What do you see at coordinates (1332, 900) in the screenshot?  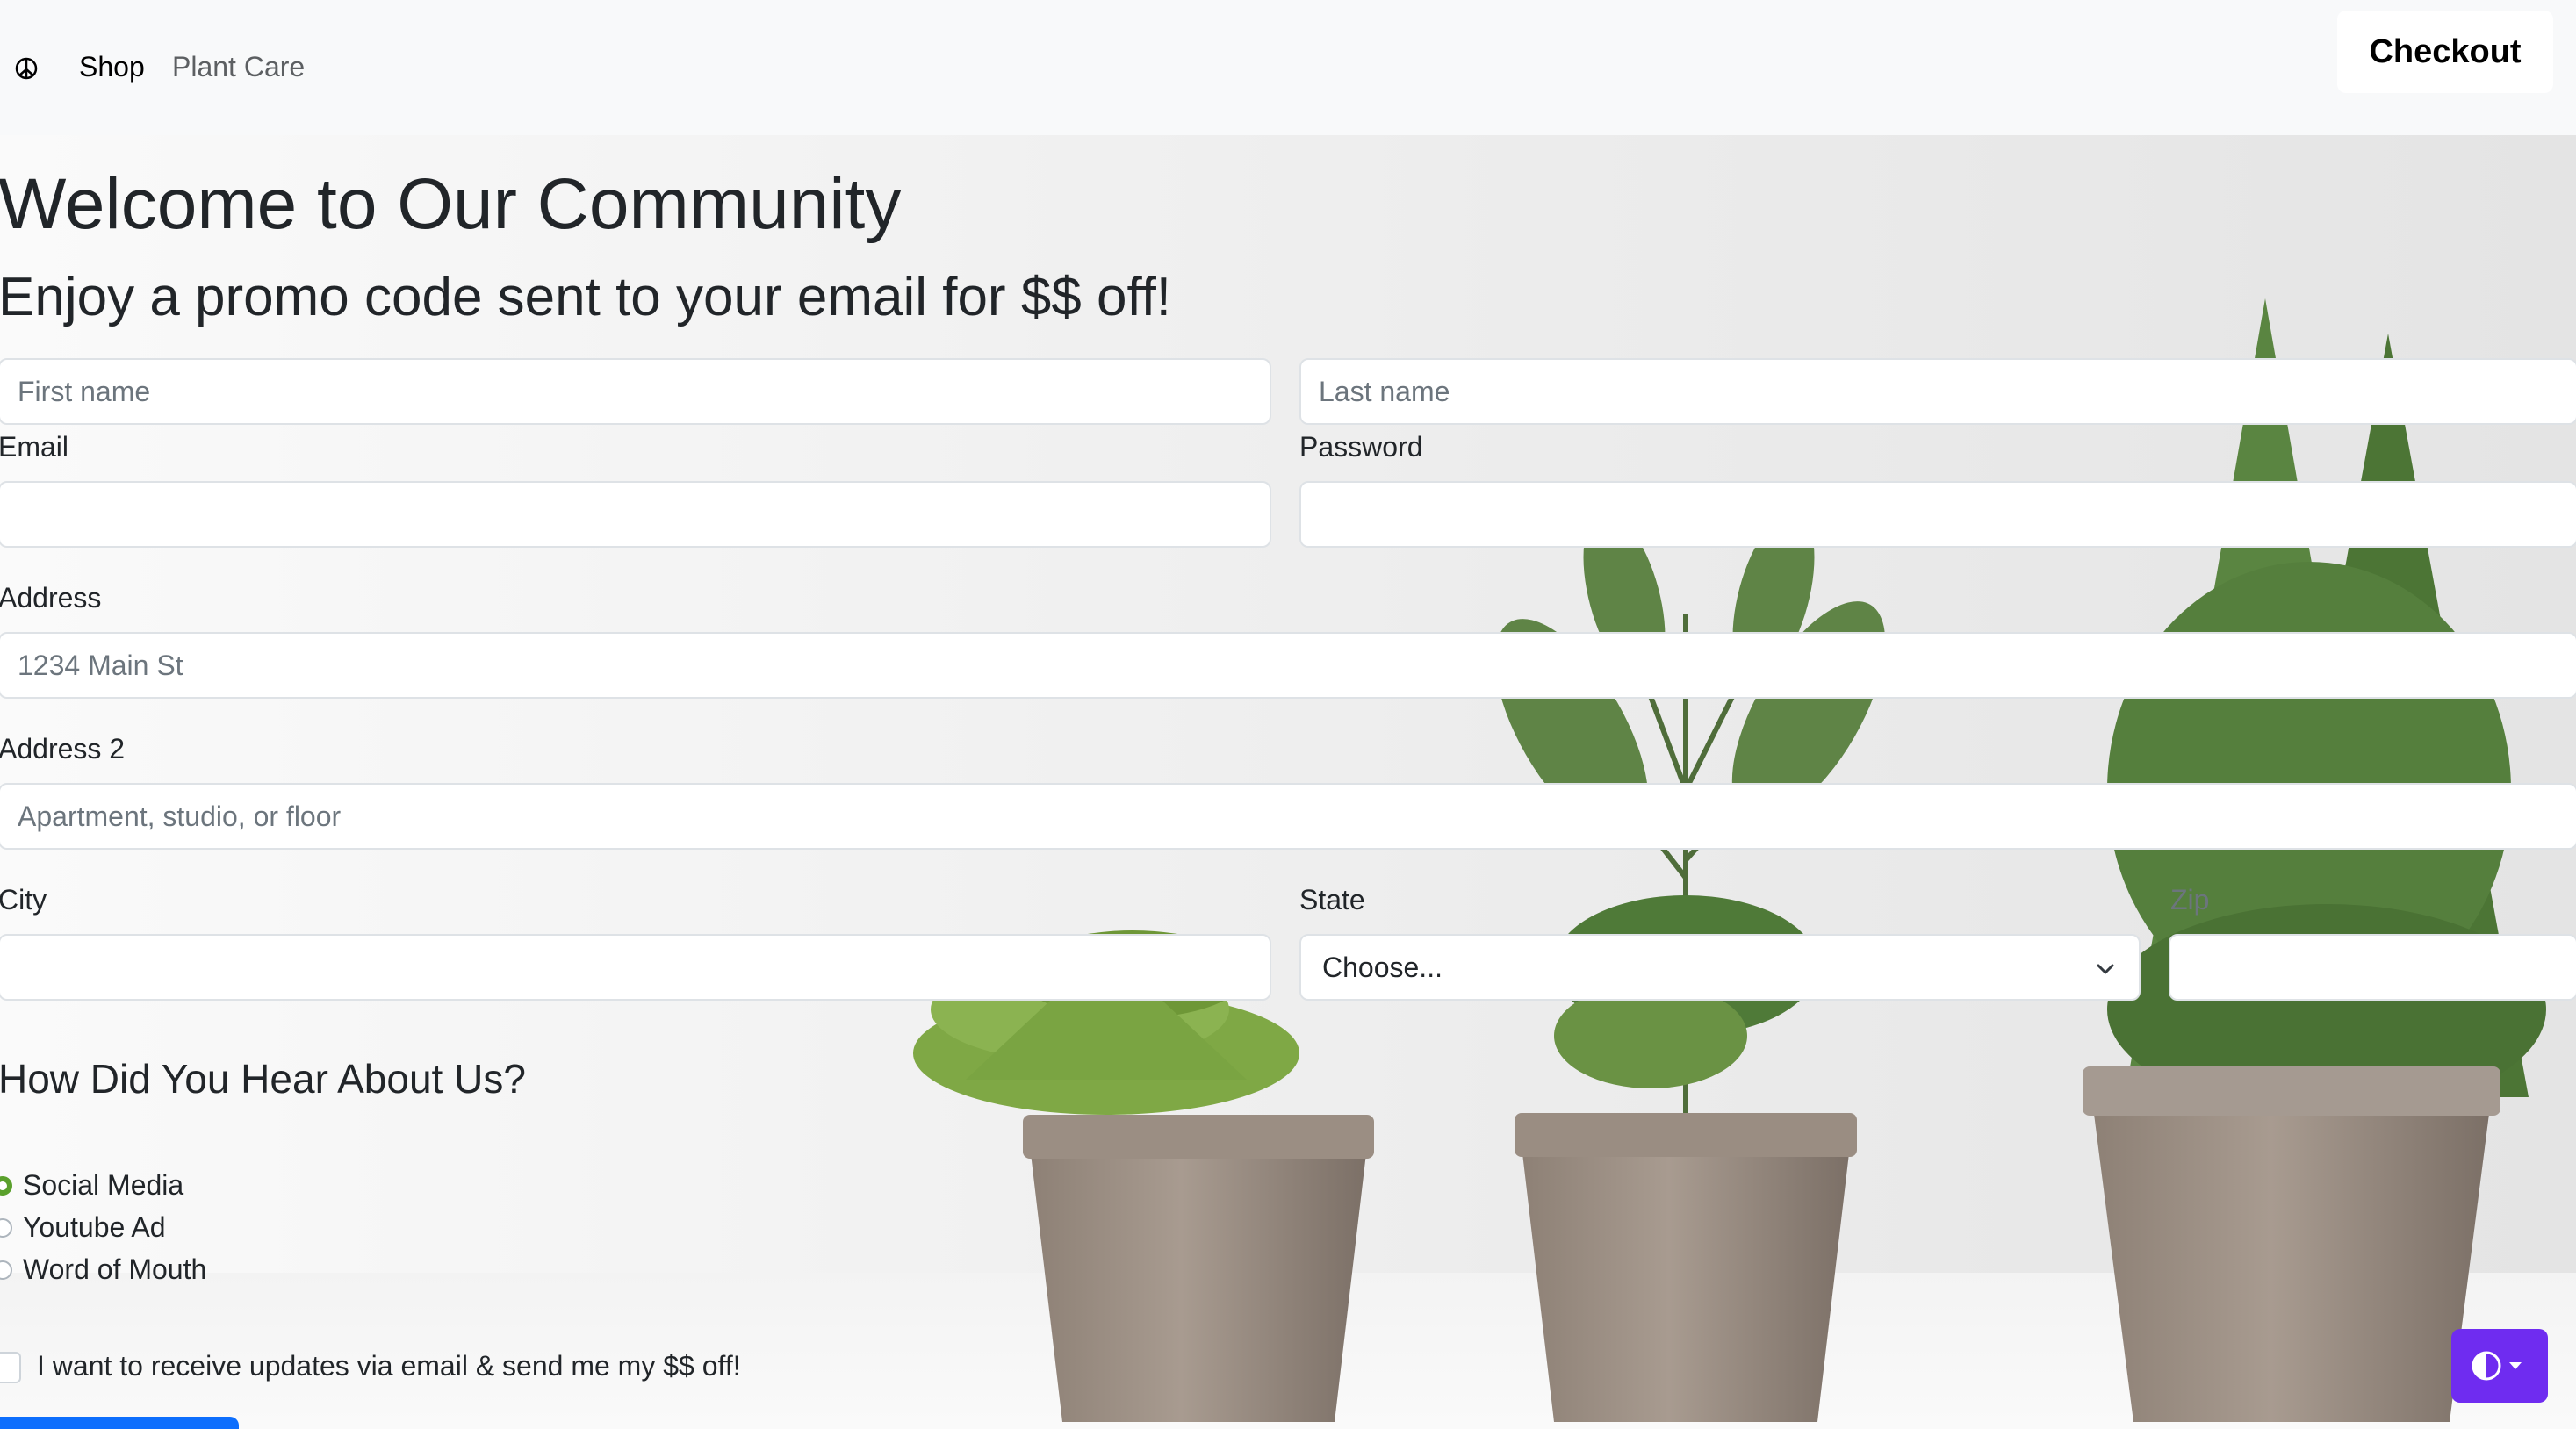 I see `state-label: State` at bounding box center [1332, 900].